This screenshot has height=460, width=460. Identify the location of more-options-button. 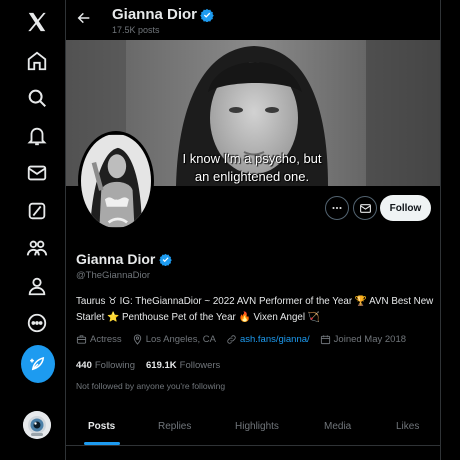
(337, 208).